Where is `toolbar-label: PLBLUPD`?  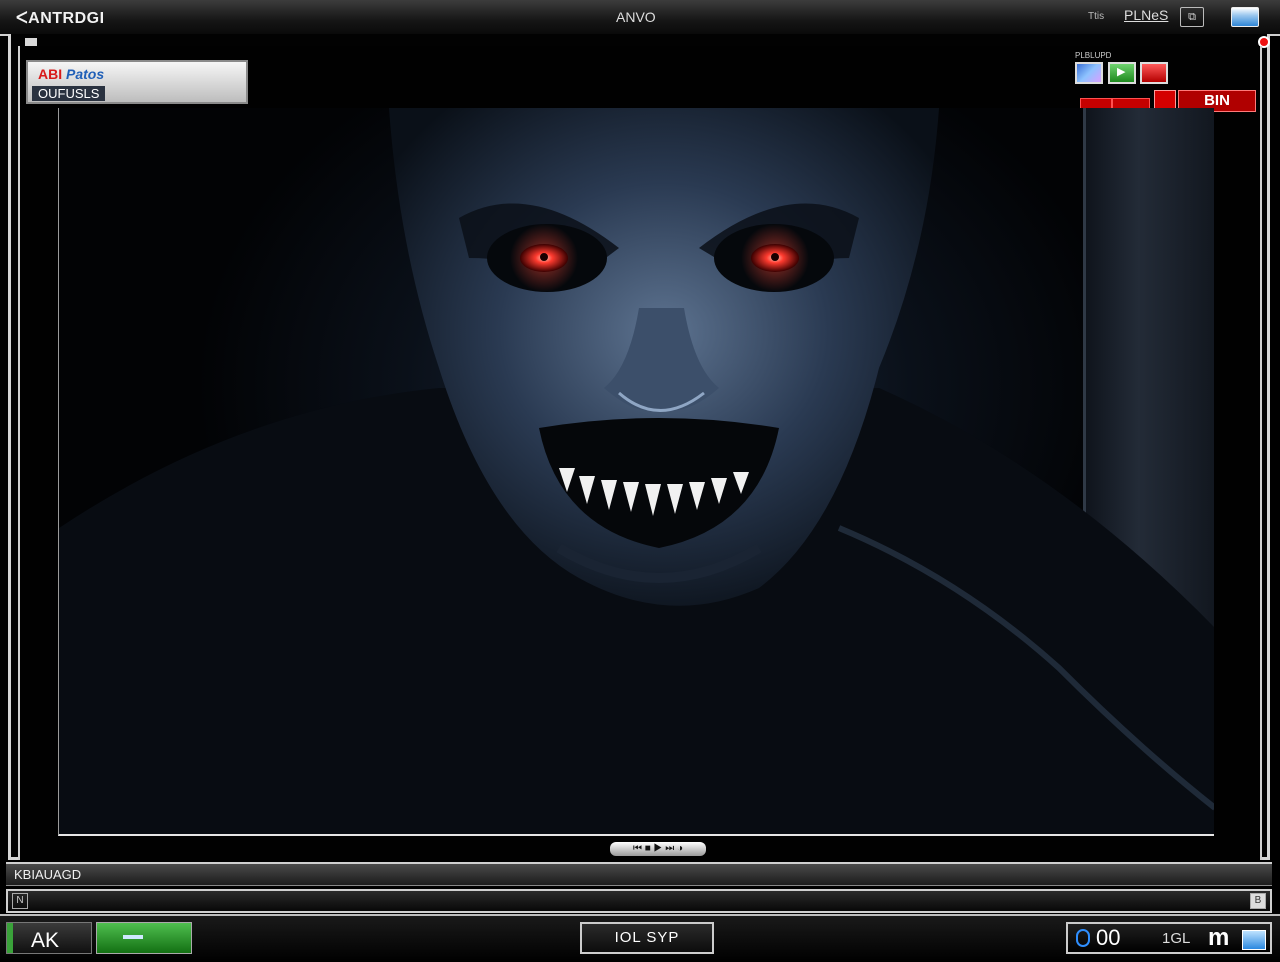
toolbar-label: PLBLUPD is located at coordinates (1093, 55).